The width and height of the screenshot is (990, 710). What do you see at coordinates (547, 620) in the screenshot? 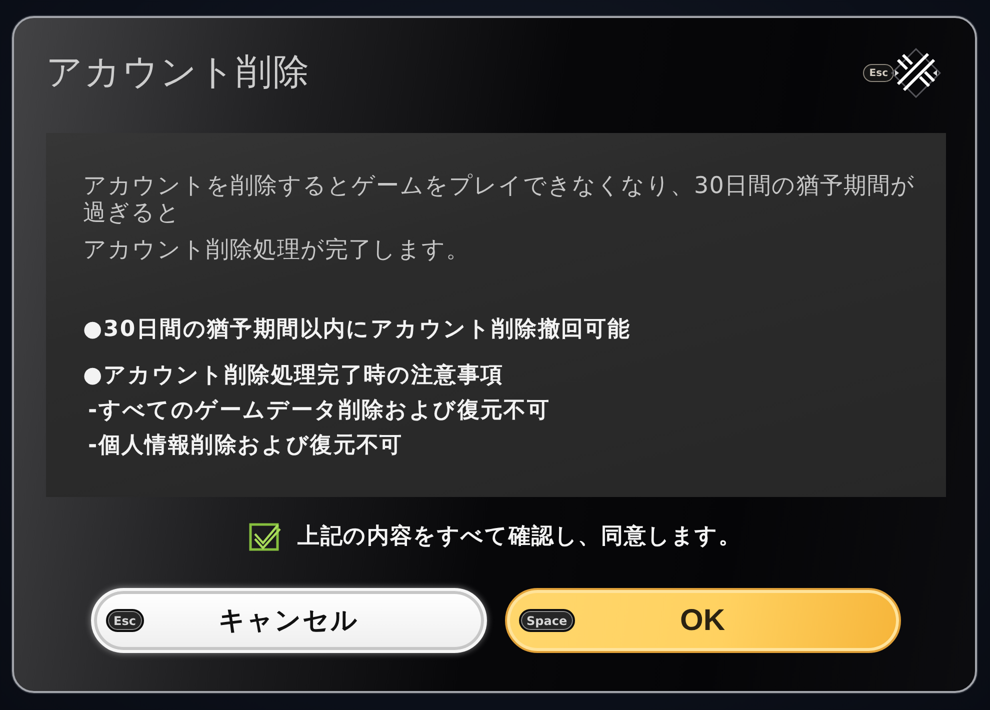
I see `key-hint: Space` at bounding box center [547, 620].